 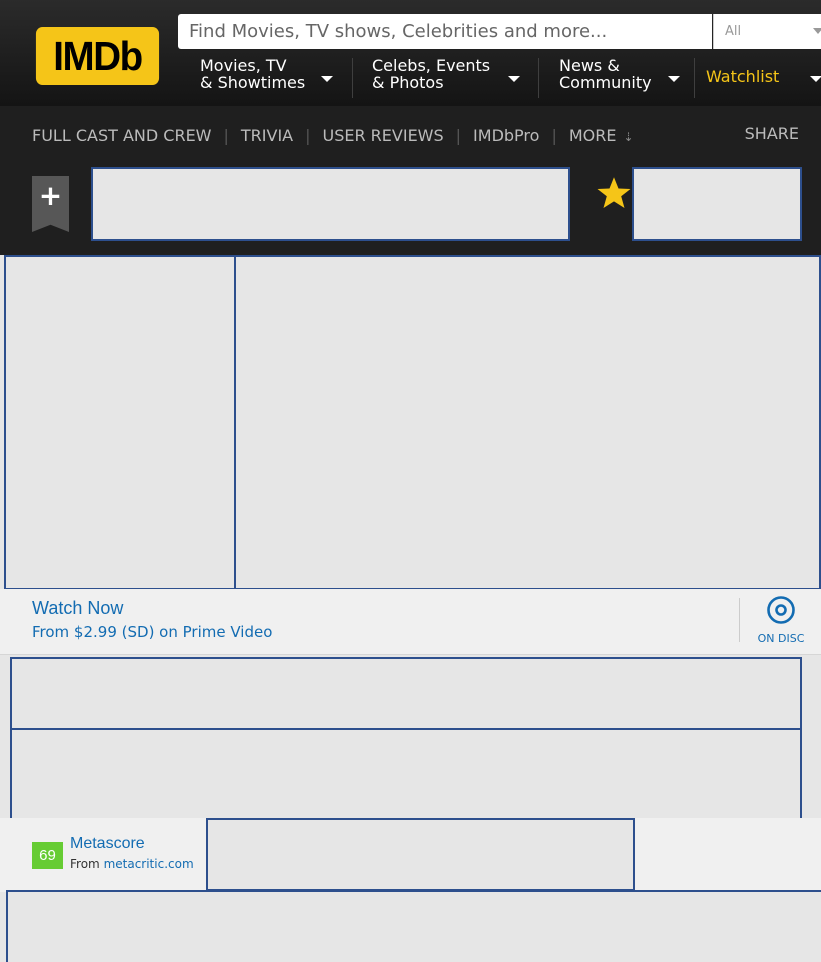 I want to click on nav-label-line1: News &, so click(x=589, y=65).